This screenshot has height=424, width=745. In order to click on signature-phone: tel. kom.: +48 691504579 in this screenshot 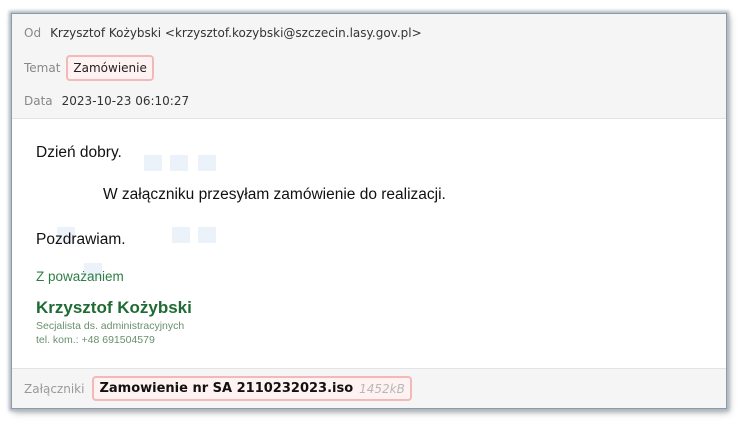, I will do `click(95, 340)`.